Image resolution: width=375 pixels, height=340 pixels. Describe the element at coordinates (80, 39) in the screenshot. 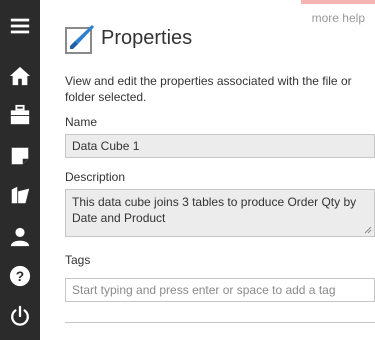

I see `brush-icon` at that location.